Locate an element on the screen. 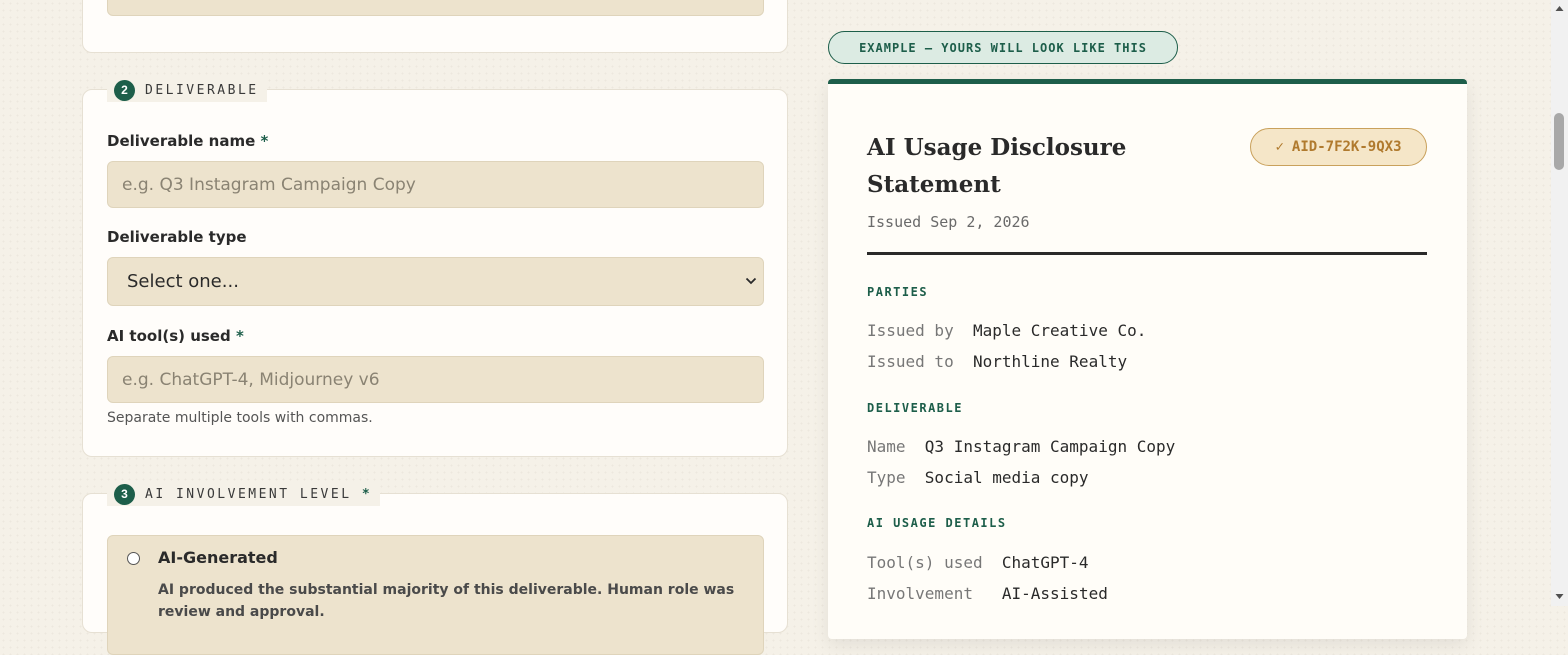 This screenshot has width=1568, height=655. previous-input-field is located at coordinates (435, 8).